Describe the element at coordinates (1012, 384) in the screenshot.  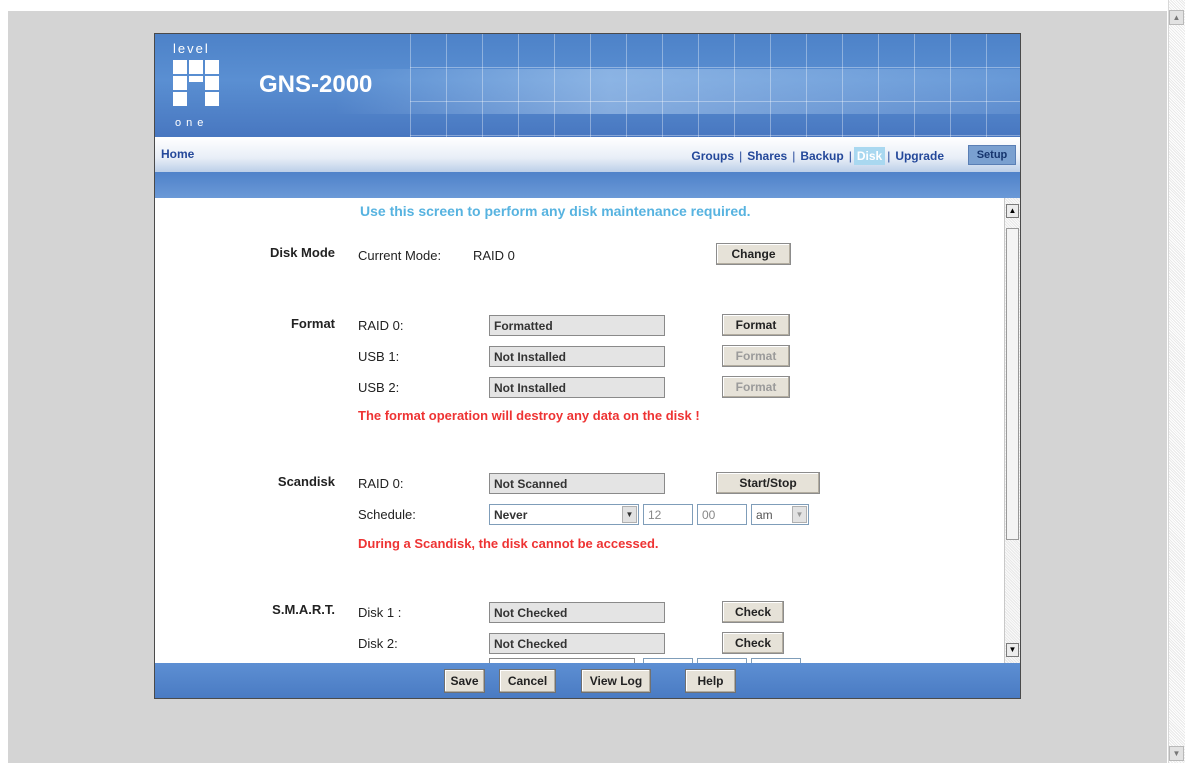
I see `scrollbar-thumb` at that location.